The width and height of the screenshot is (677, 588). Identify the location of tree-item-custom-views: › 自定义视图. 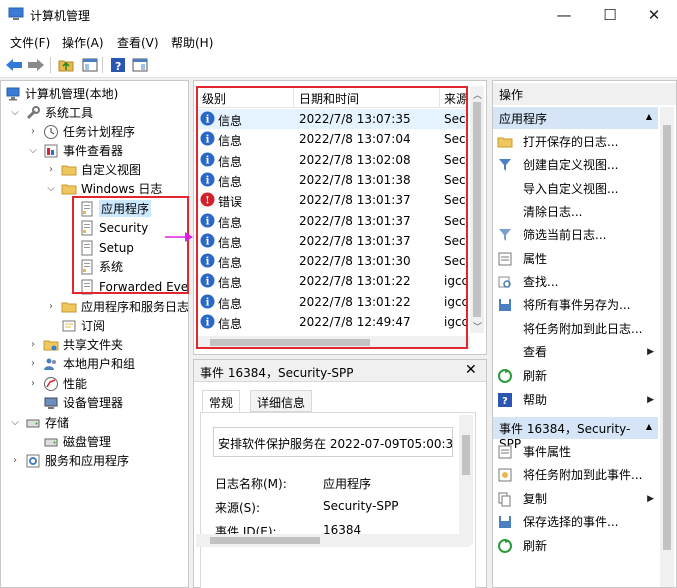
(93, 169).